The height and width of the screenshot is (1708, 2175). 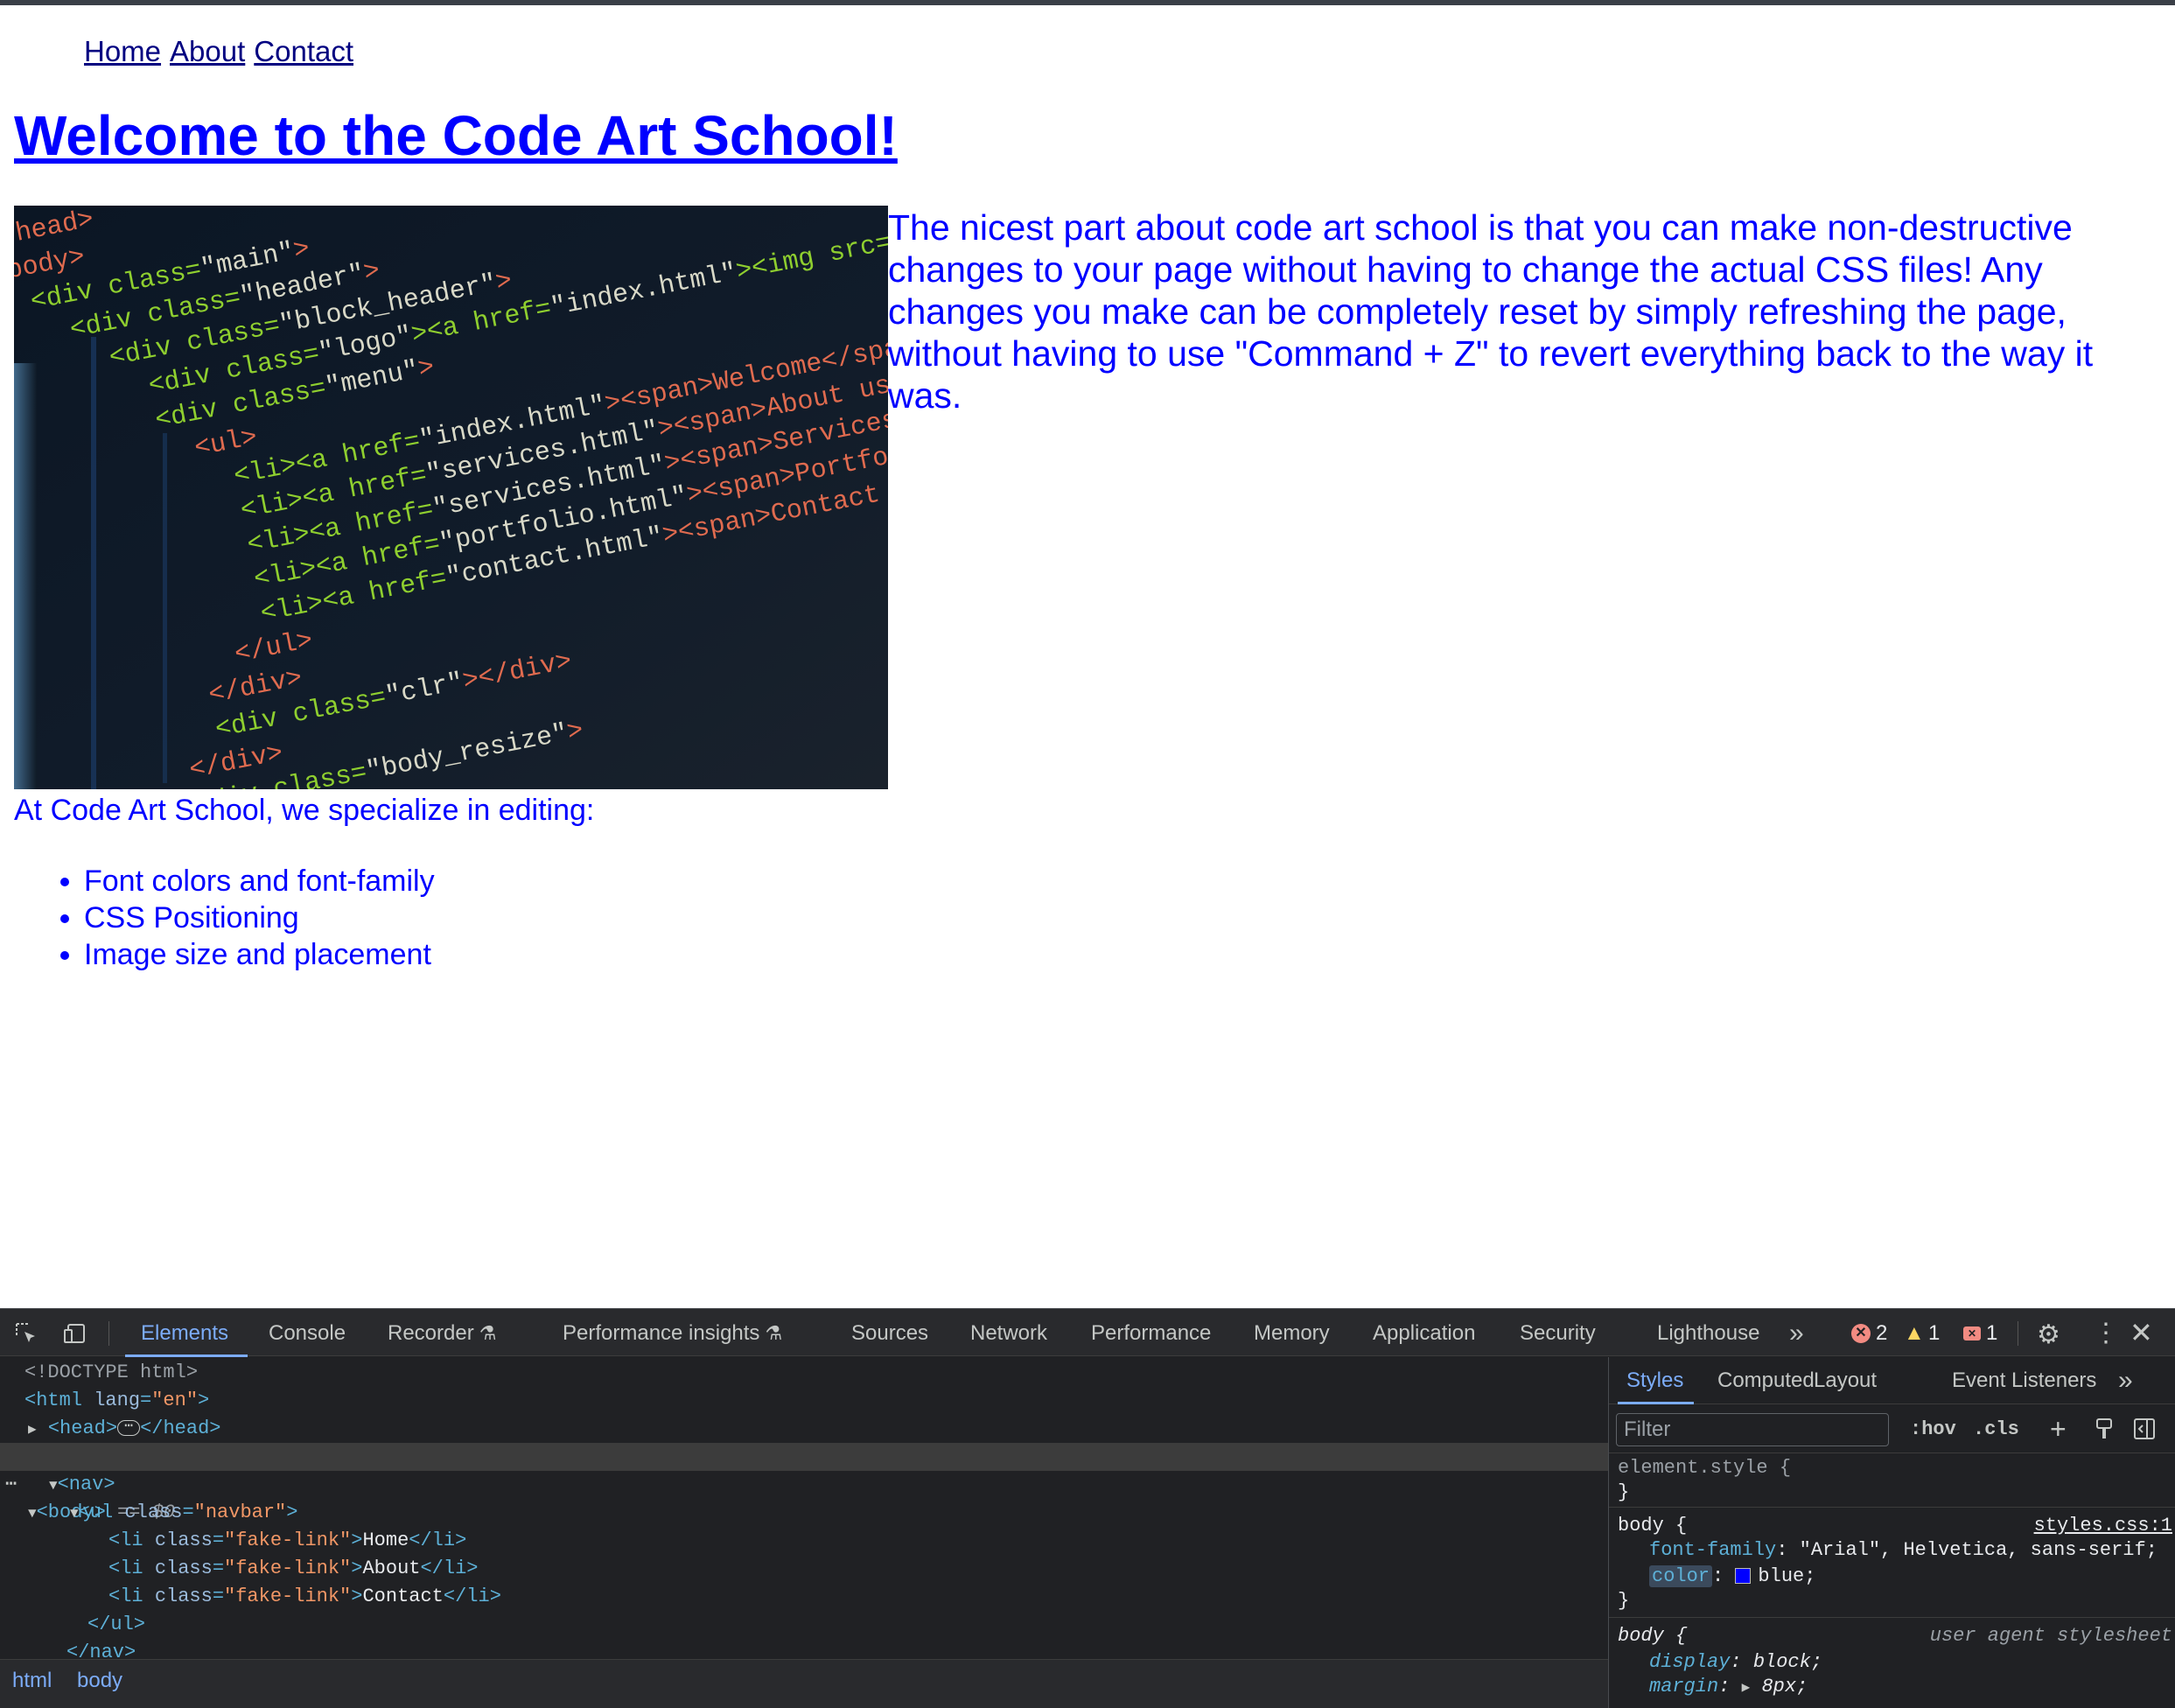 What do you see at coordinates (26, 1333) in the screenshot?
I see `inspect-icon` at bounding box center [26, 1333].